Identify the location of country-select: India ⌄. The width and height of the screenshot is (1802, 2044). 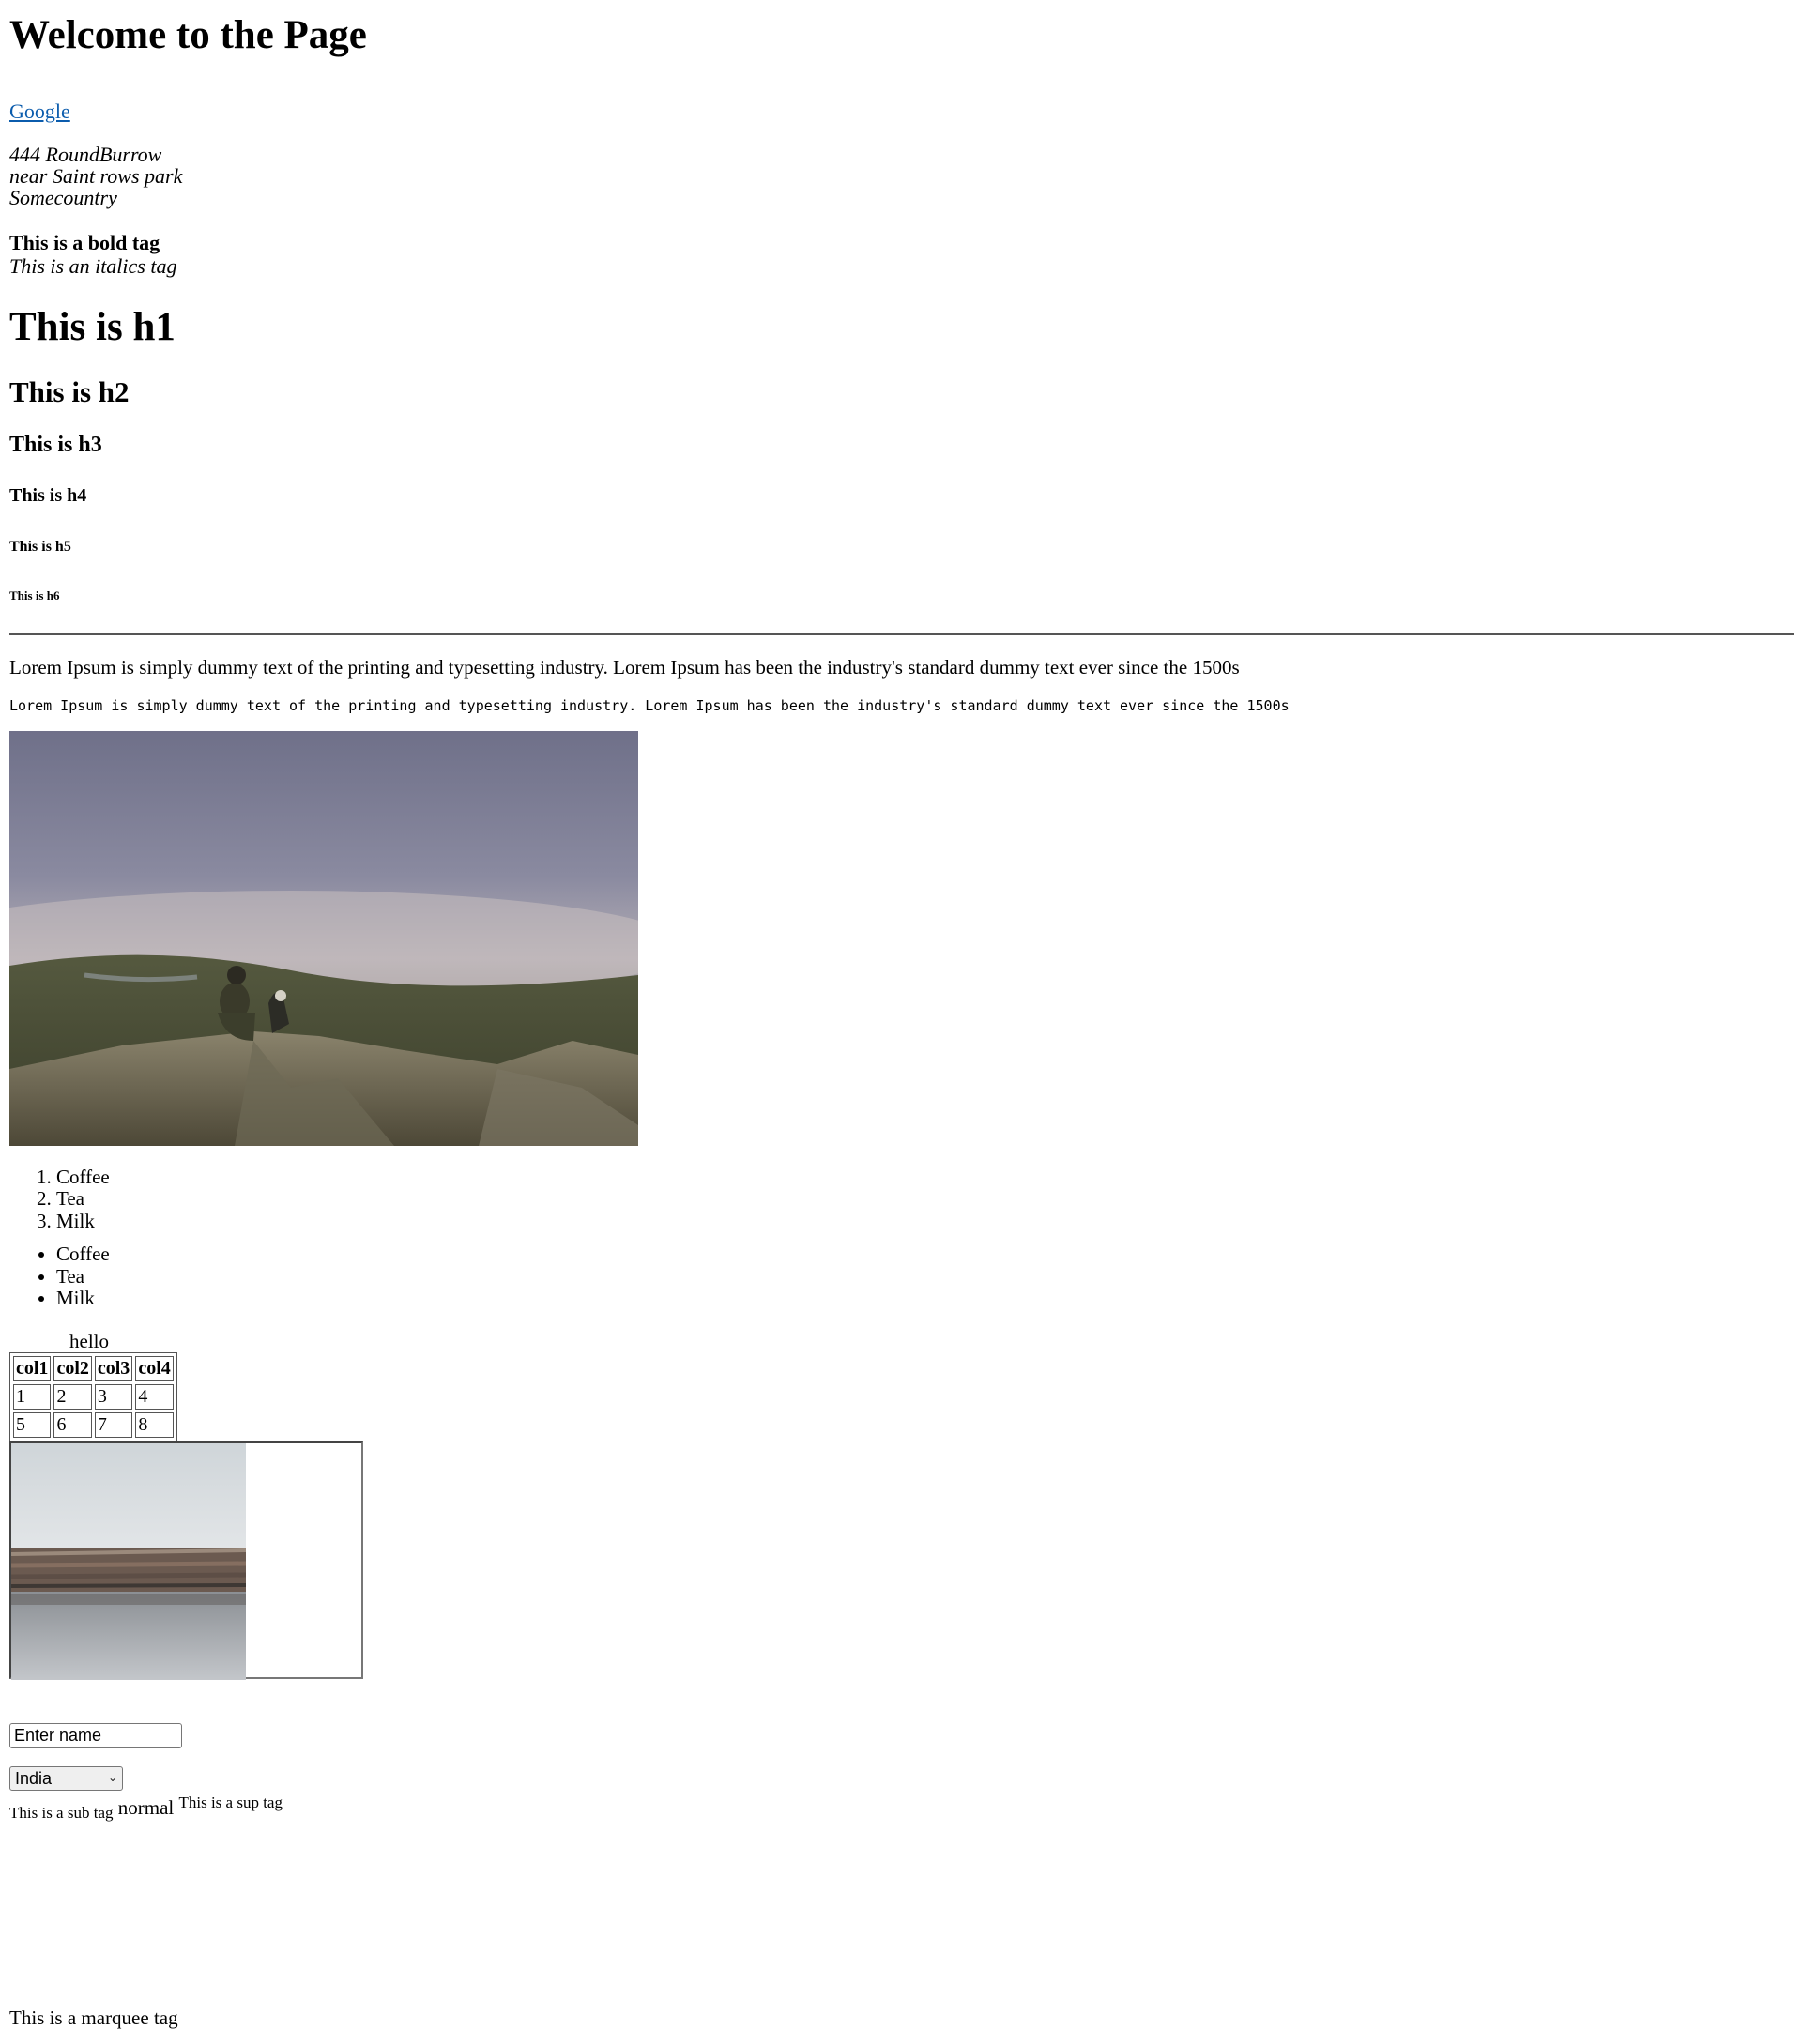
(66, 1778).